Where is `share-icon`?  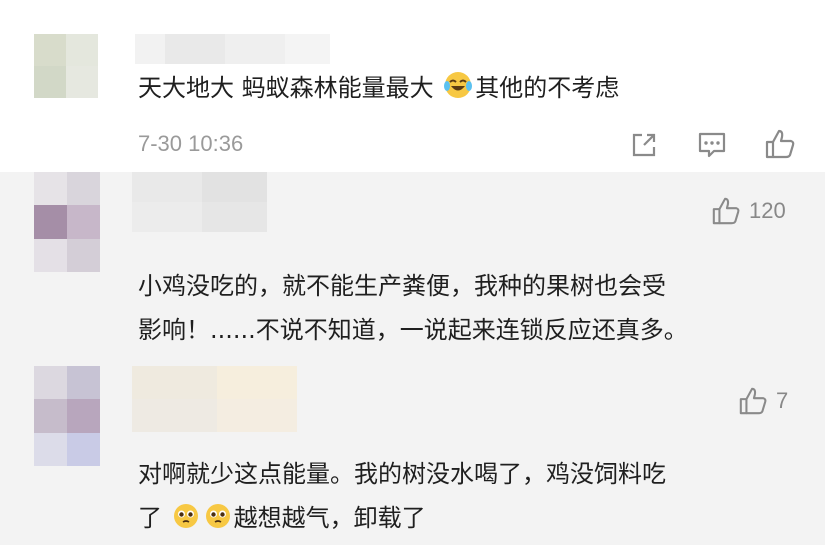 share-icon is located at coordinates (644, 145).